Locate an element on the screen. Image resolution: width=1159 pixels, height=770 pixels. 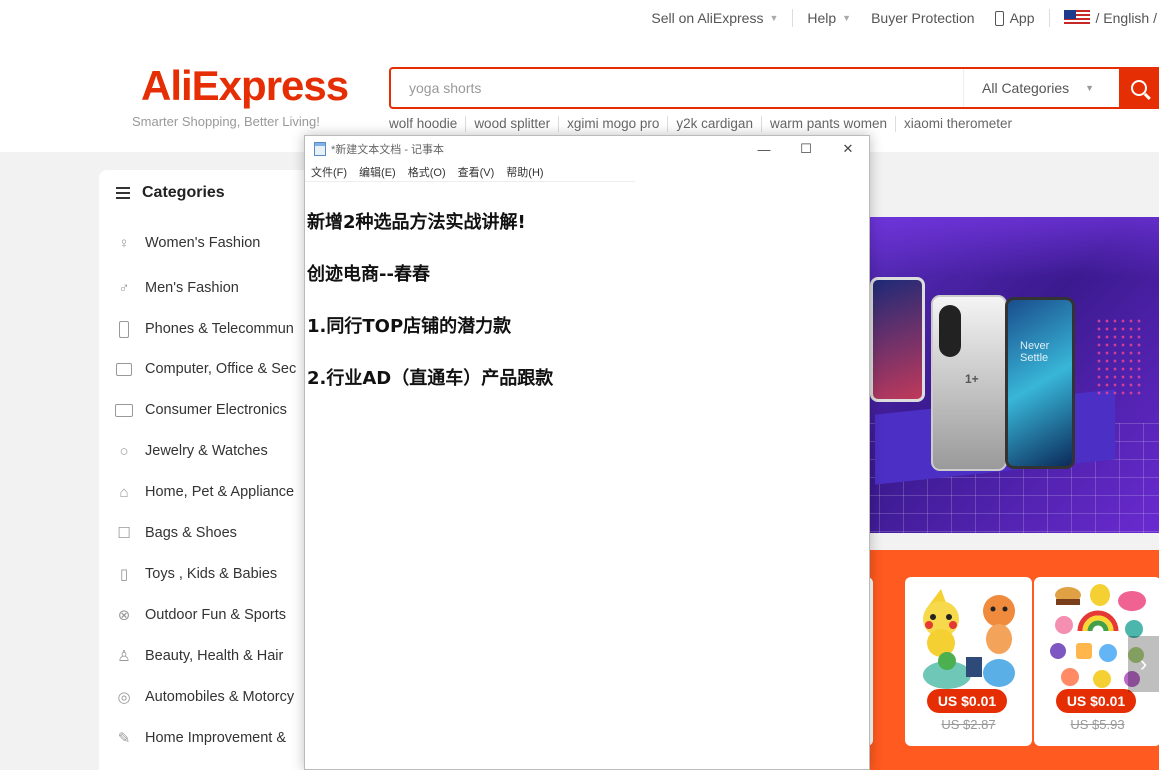
category-label: Phones & Telecommun is located at coordinates (219, 329).